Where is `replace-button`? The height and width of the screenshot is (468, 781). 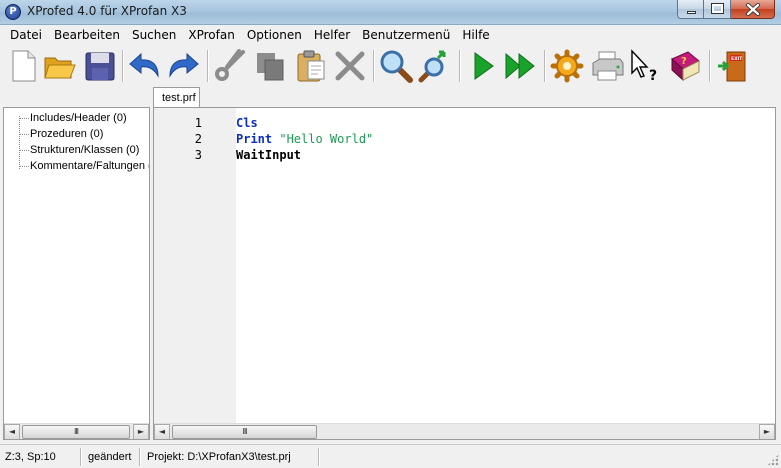
replace-button is located at coordinates (435, 66).